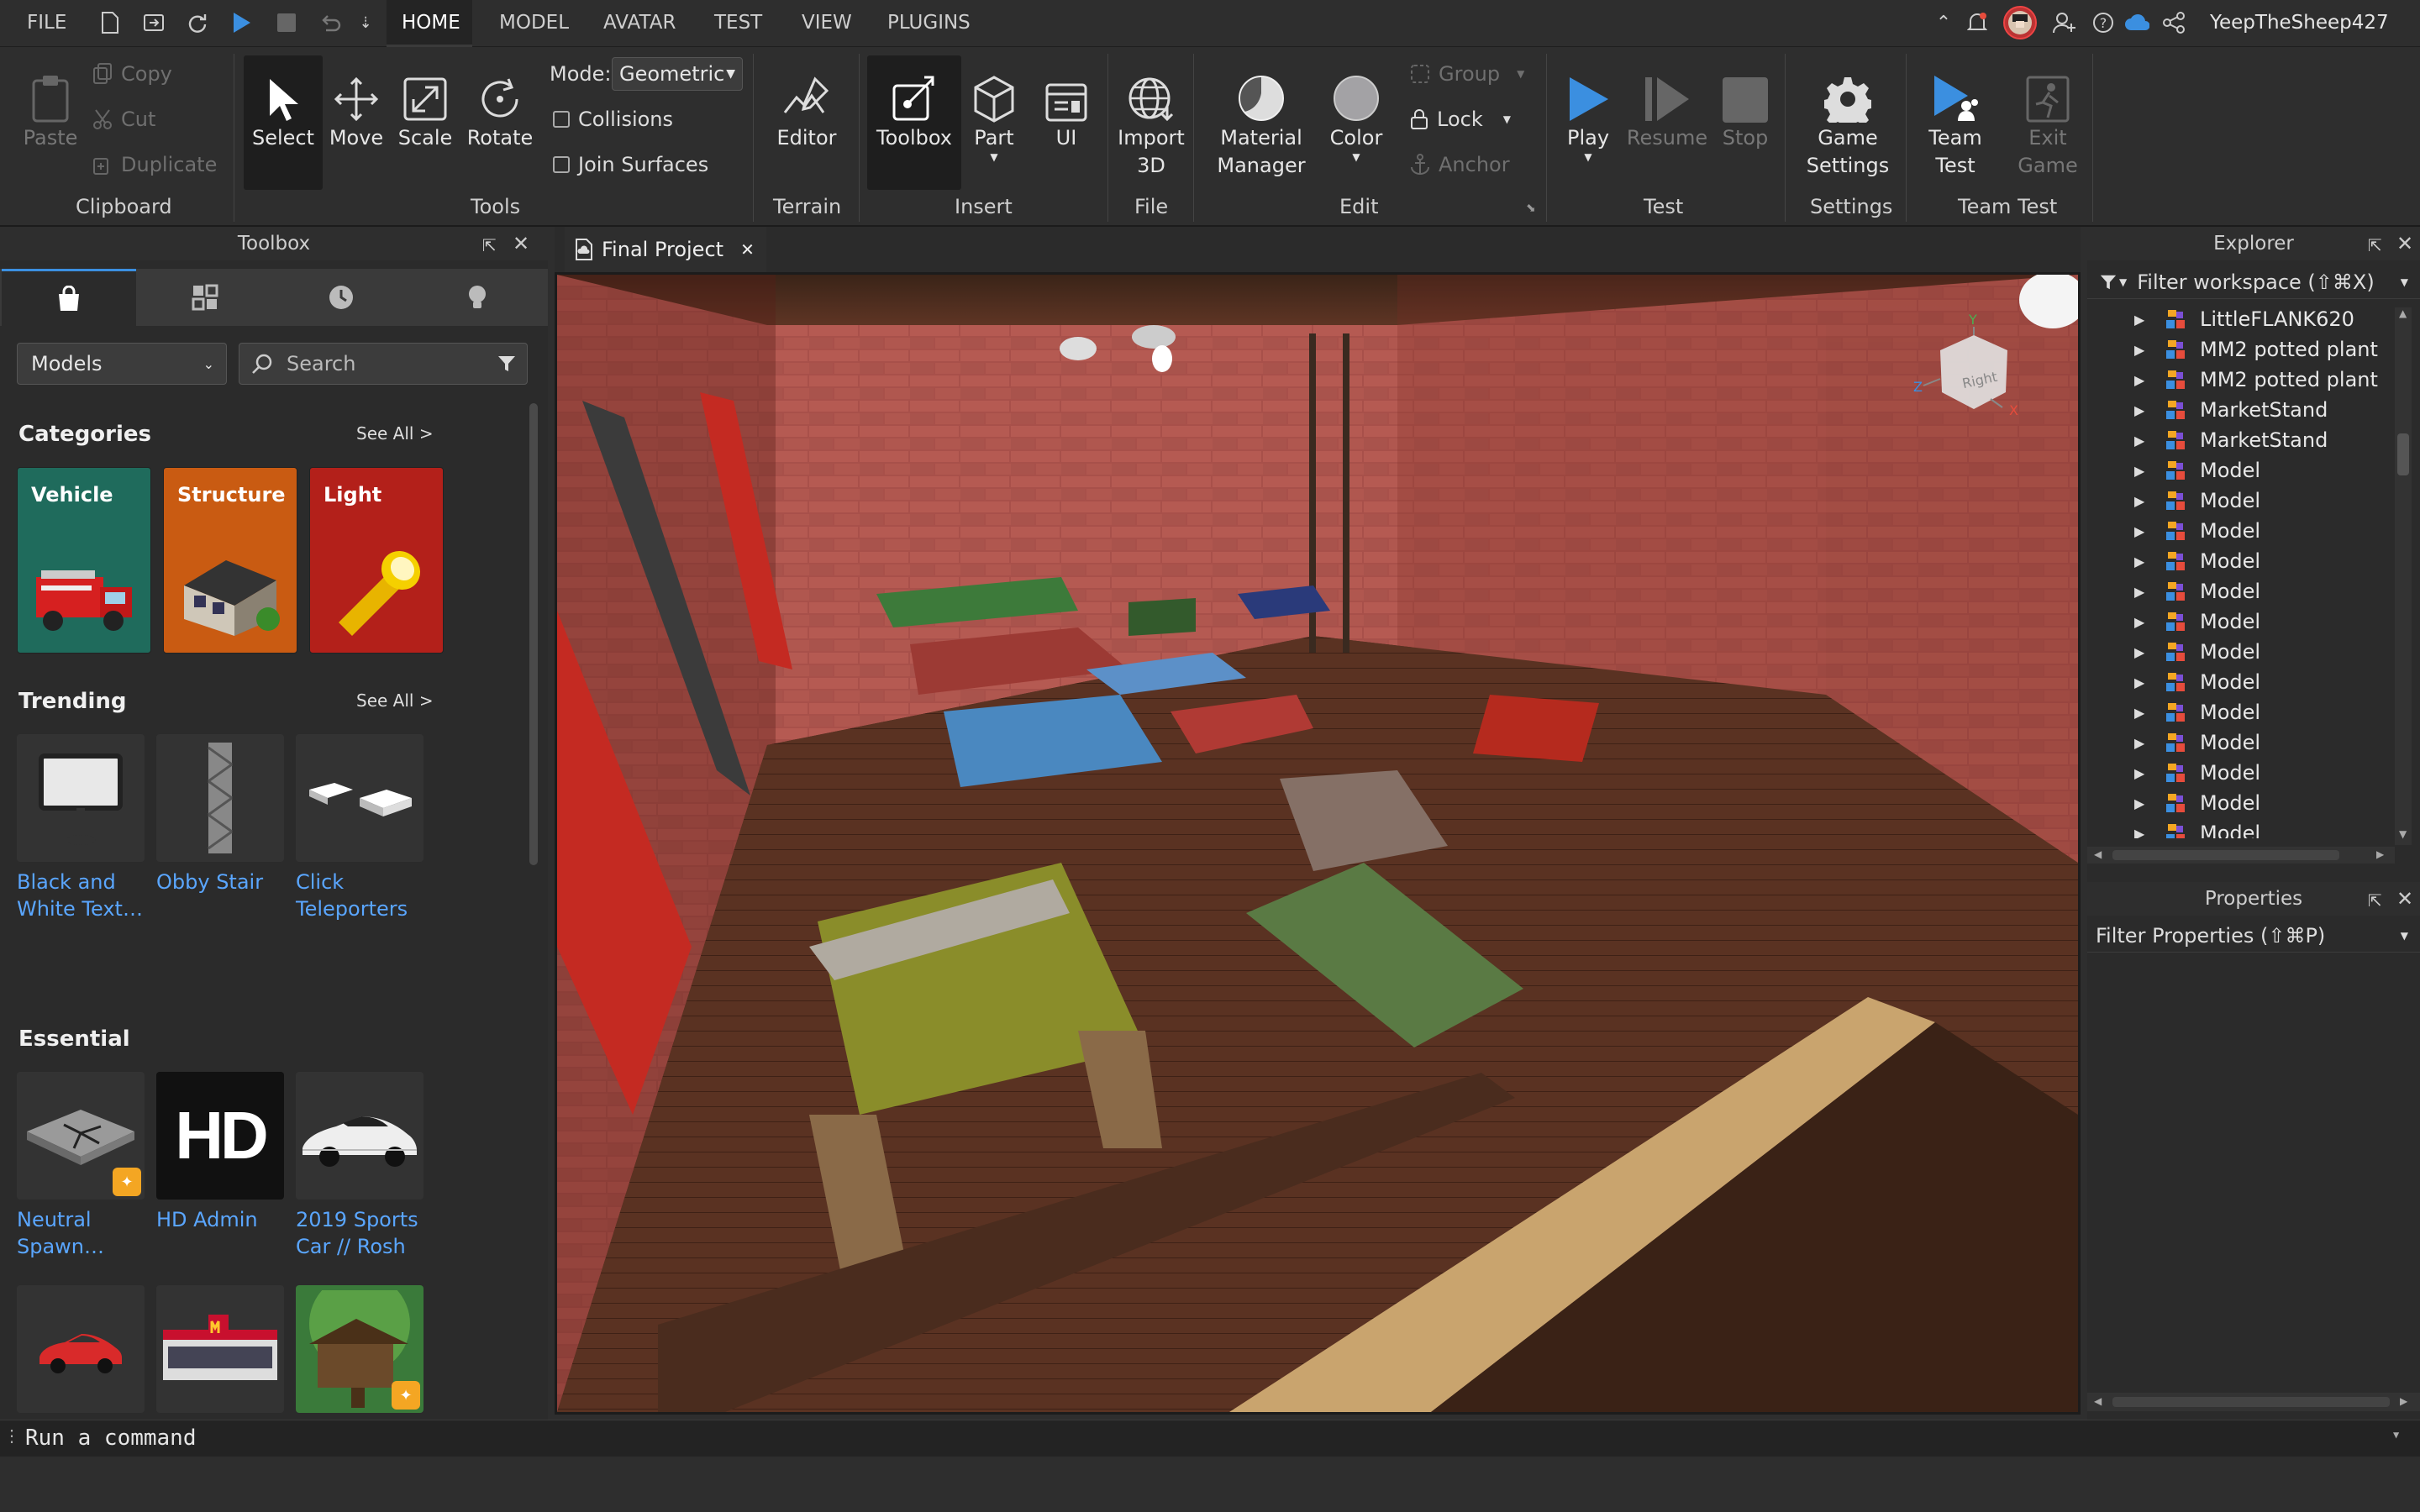 This screenshot has height=1512, width=2420. I want to click on chevron-down-icon: ▼, so click(2396, 1435).